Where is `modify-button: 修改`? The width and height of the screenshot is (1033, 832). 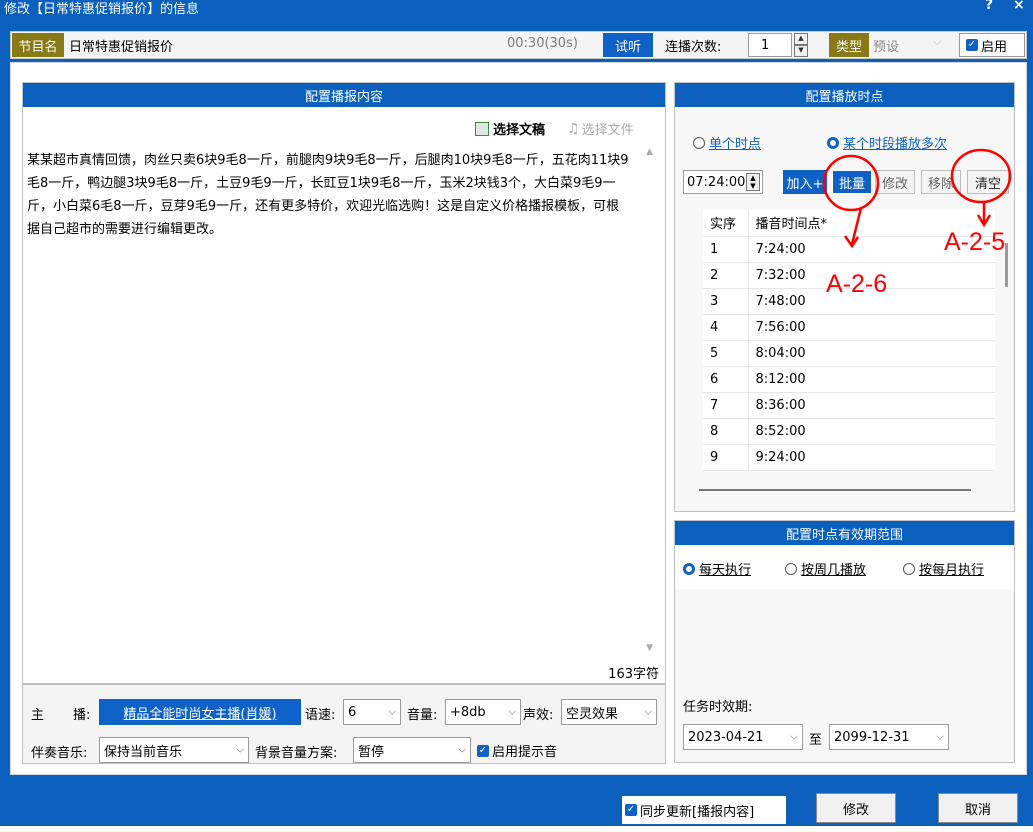
modify-button: 修改 is located at coordinates (856, 808).